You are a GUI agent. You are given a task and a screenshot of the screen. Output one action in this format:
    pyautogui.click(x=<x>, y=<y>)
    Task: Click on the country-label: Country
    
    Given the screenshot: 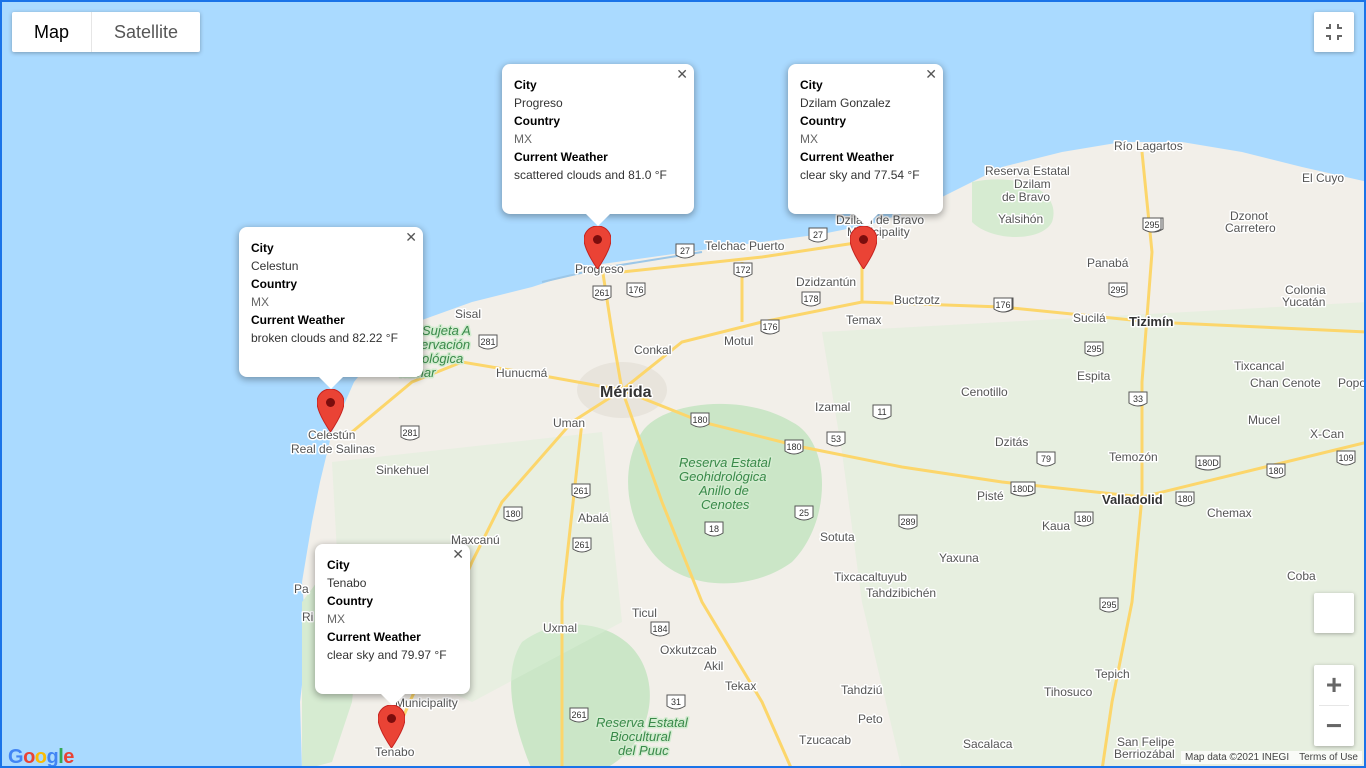 What is the action you would take?
    pyautogui.click(x=274, y=284)
    